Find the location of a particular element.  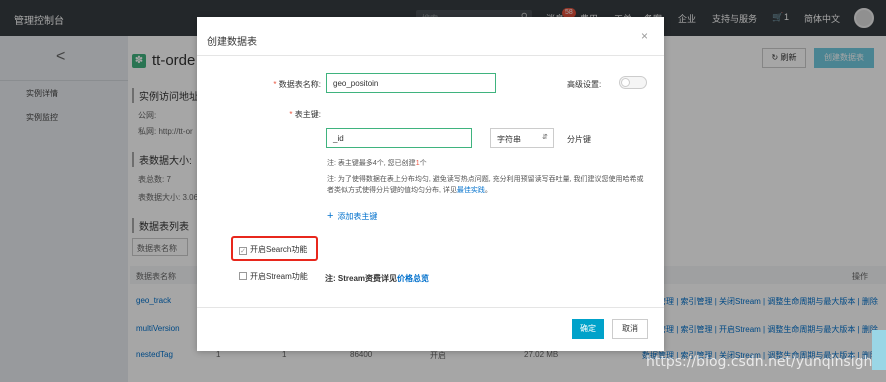

select-arrow-icon: ⇵ is located at coordinates (545, 137).